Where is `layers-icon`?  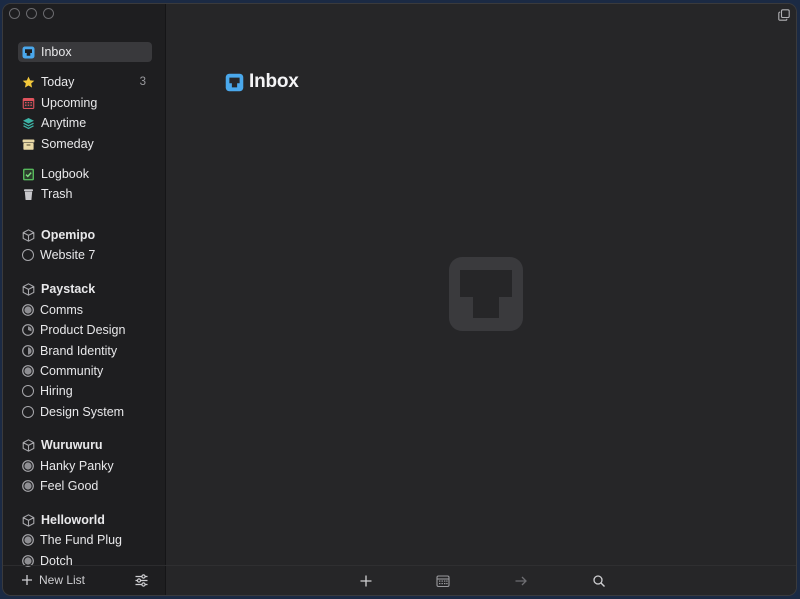
layers-icon is located at coordinates (28, 123).